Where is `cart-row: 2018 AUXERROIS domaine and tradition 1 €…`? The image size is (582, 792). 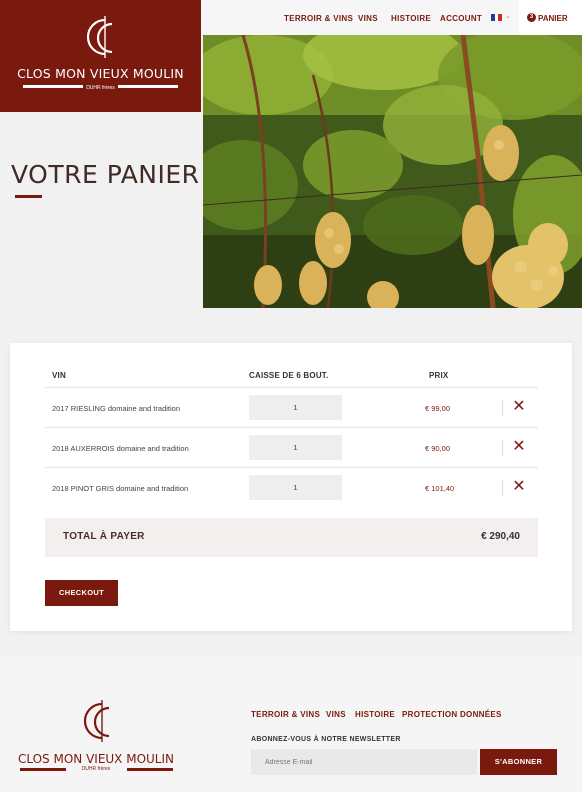
cart-row: 2018 AUXERROIS domaine and tradition 1 €… is located at coordinates (291, 447).